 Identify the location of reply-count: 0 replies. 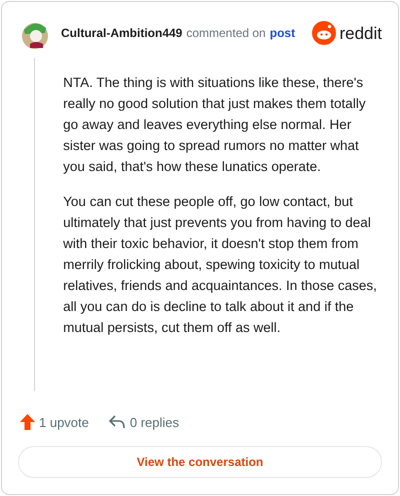
(155, 423).